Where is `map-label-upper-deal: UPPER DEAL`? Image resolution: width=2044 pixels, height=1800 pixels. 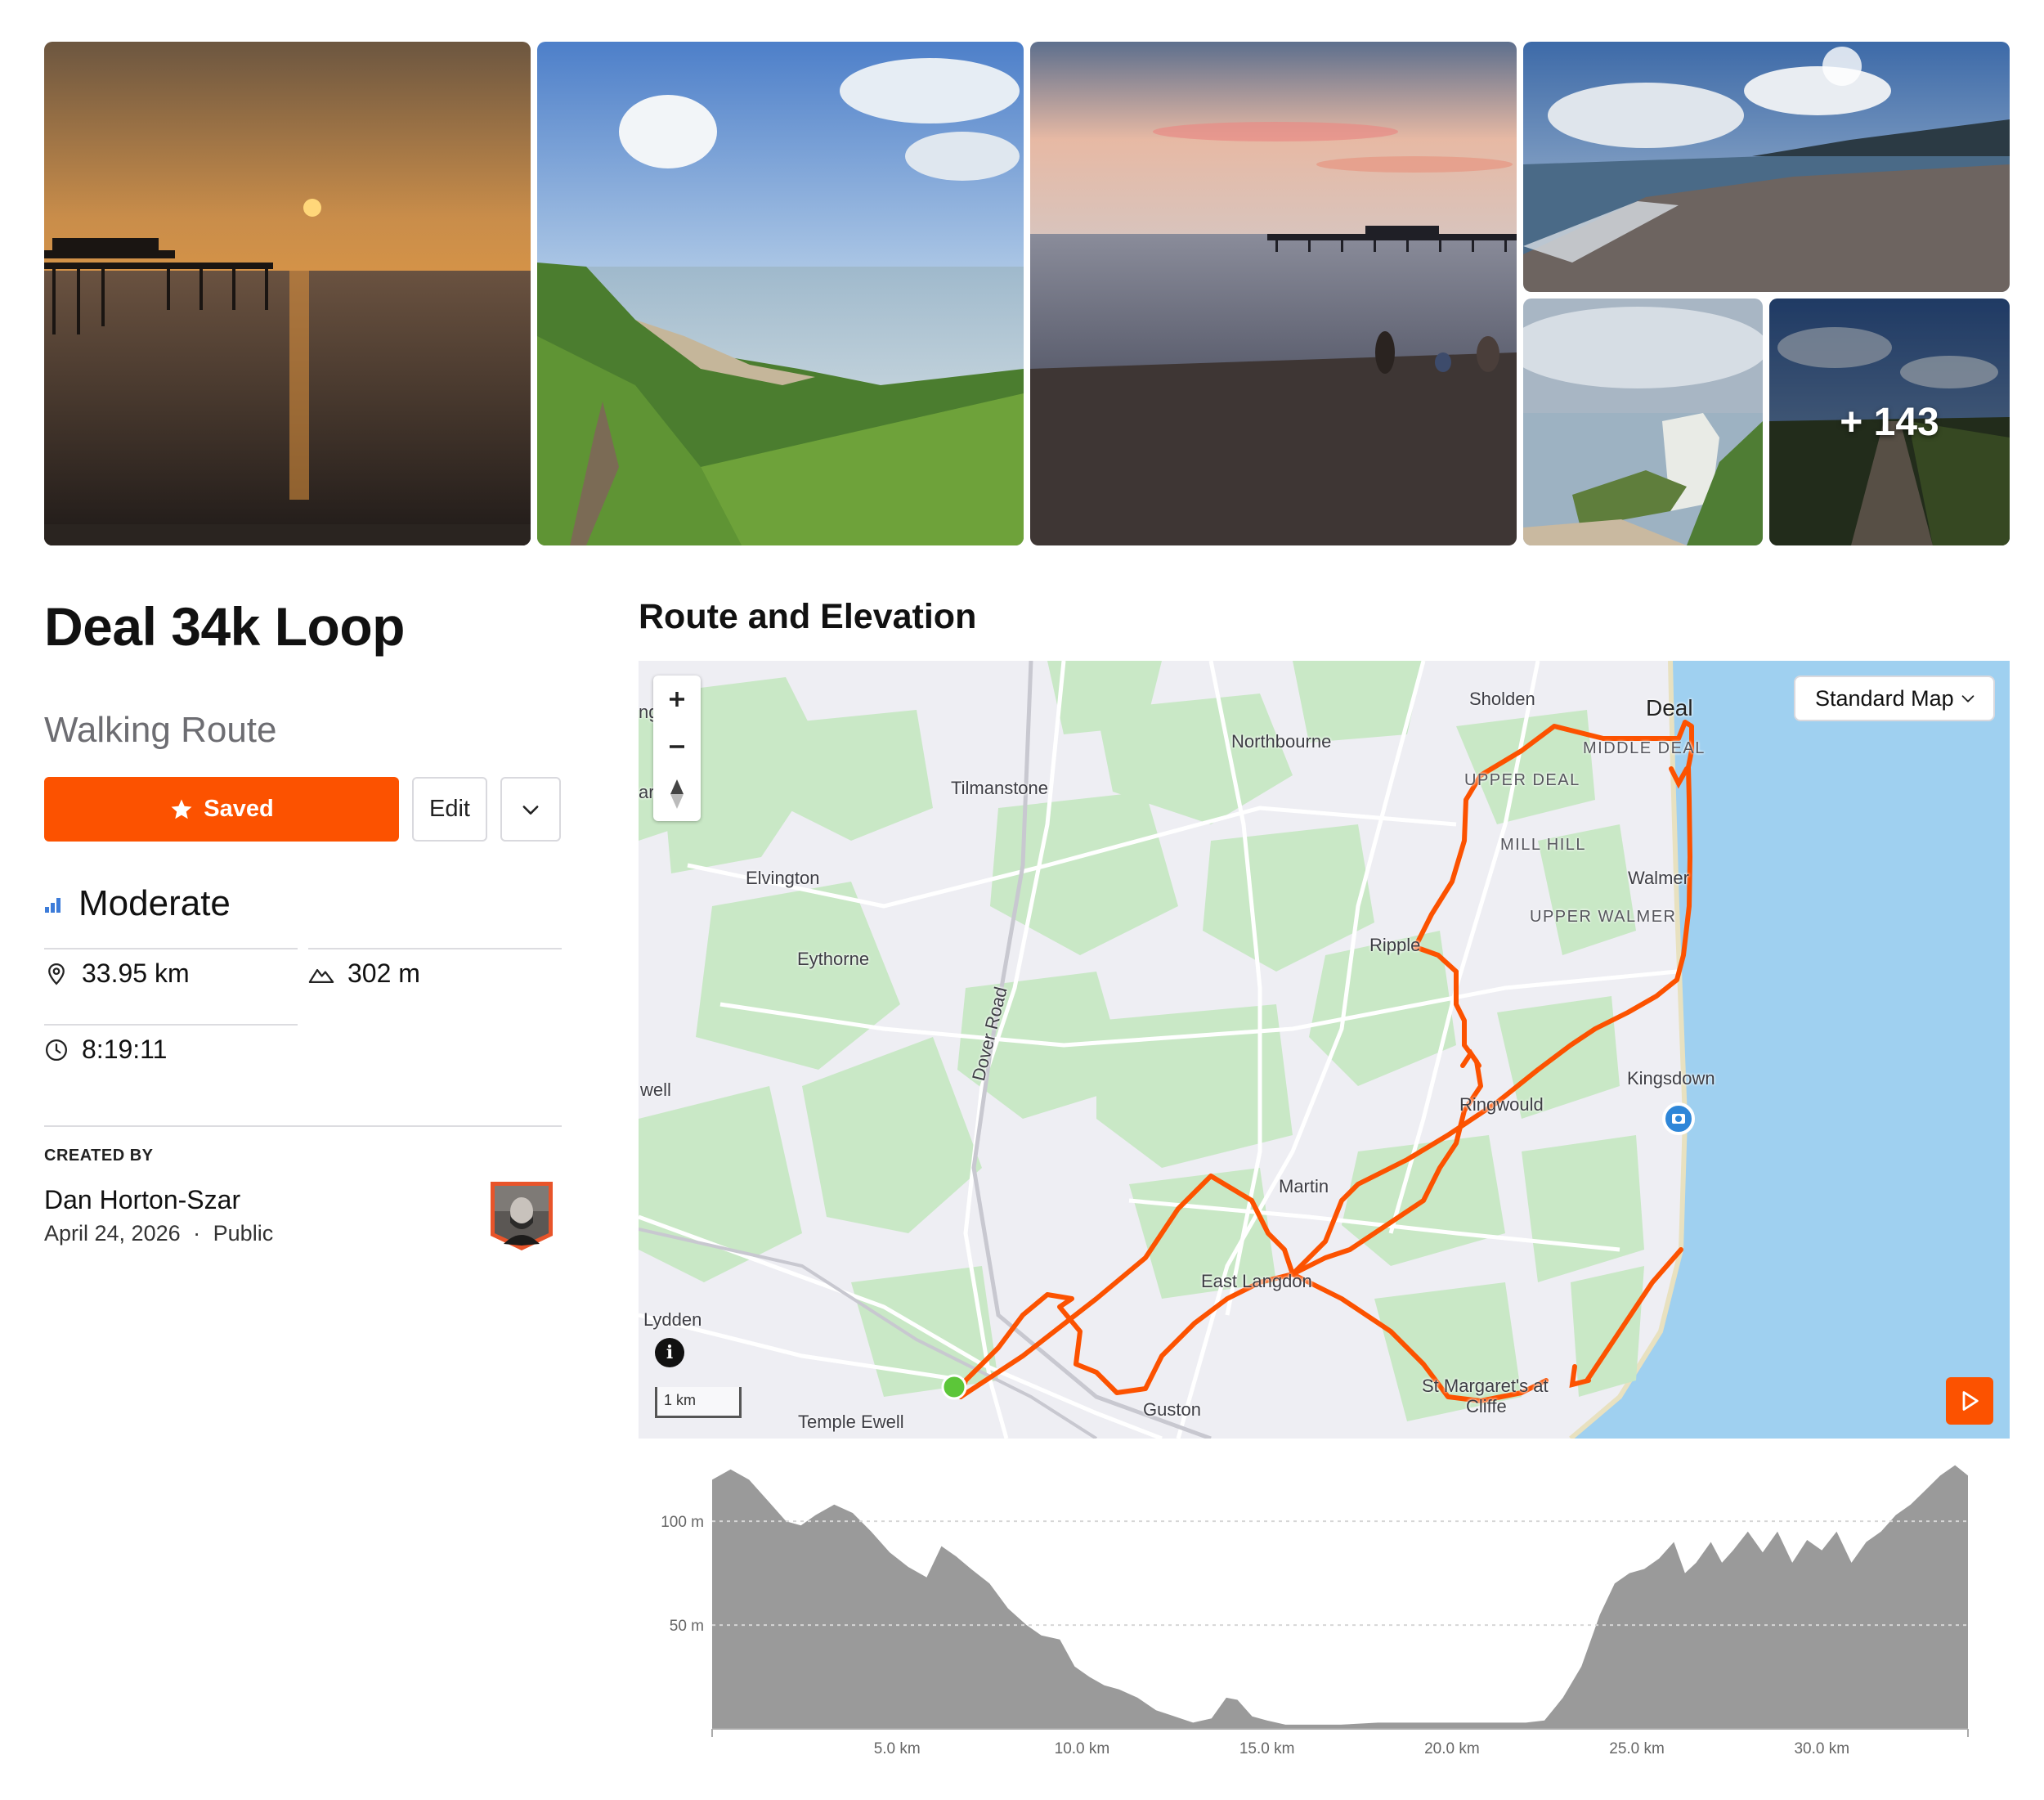 map-label-upper-deal: UPPER DEAL is located at coordinates (1522, 780).